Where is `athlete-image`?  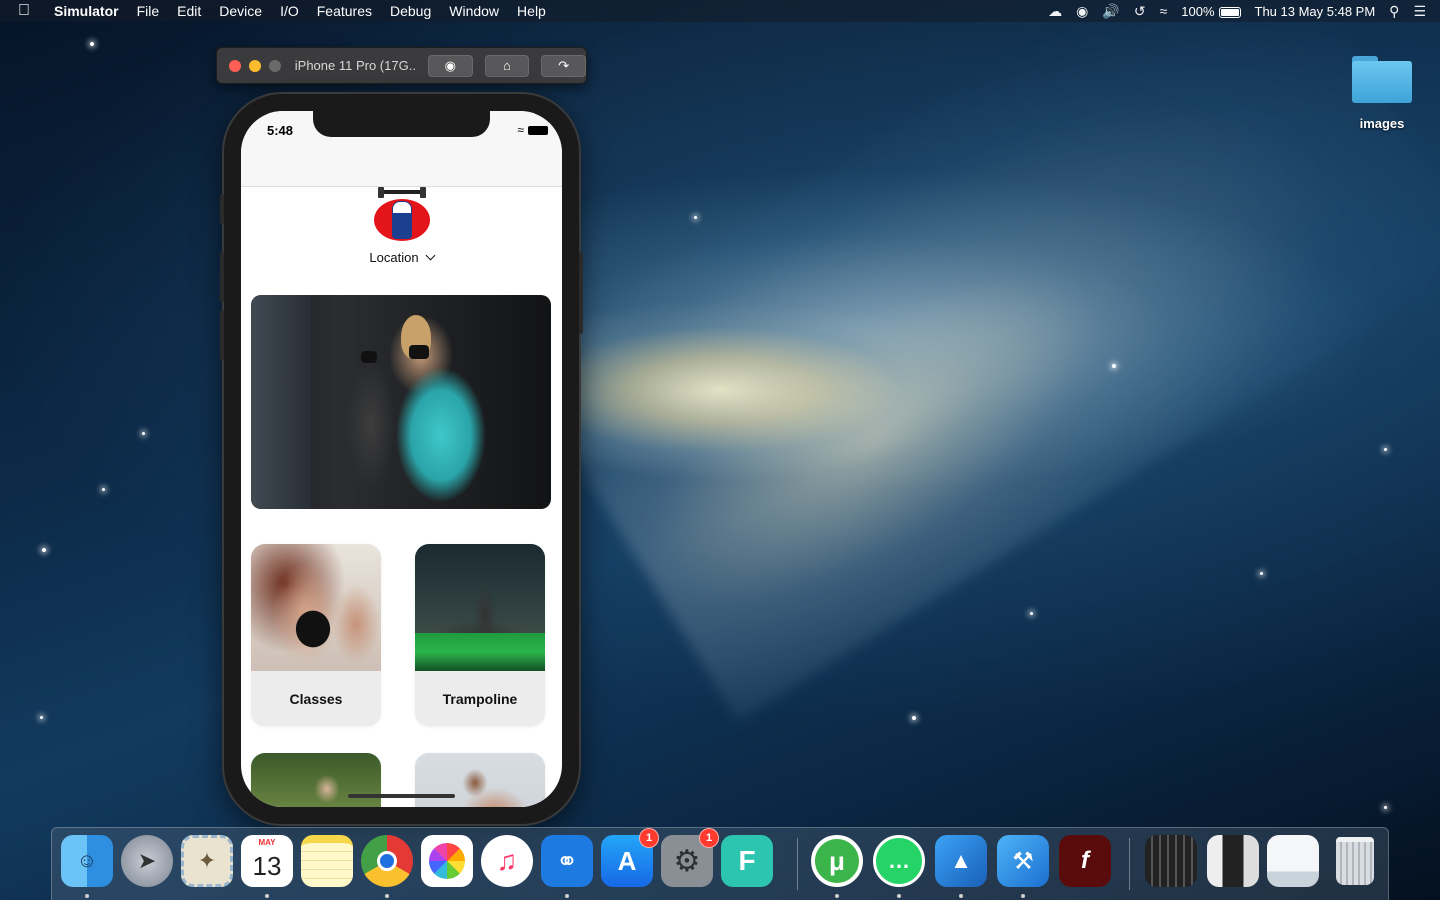
athlete-image is located at coordinates (480, 780).